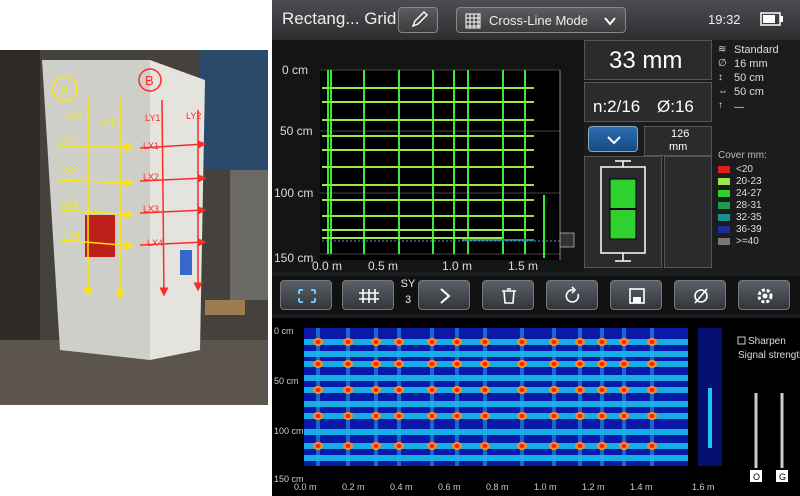 The height and width of the screenshot is (496, 800). Describe the element at coordinates (64, 89) in the screenshot. I see `label-a: A` at that location.